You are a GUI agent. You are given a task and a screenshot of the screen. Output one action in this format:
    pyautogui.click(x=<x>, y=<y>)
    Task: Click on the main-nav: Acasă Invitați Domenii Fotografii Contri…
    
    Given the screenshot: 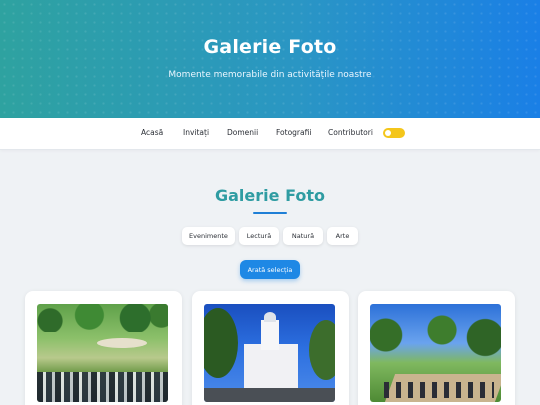 What is the action you would take?
    pyautogui.click(x=270, y=134)
    